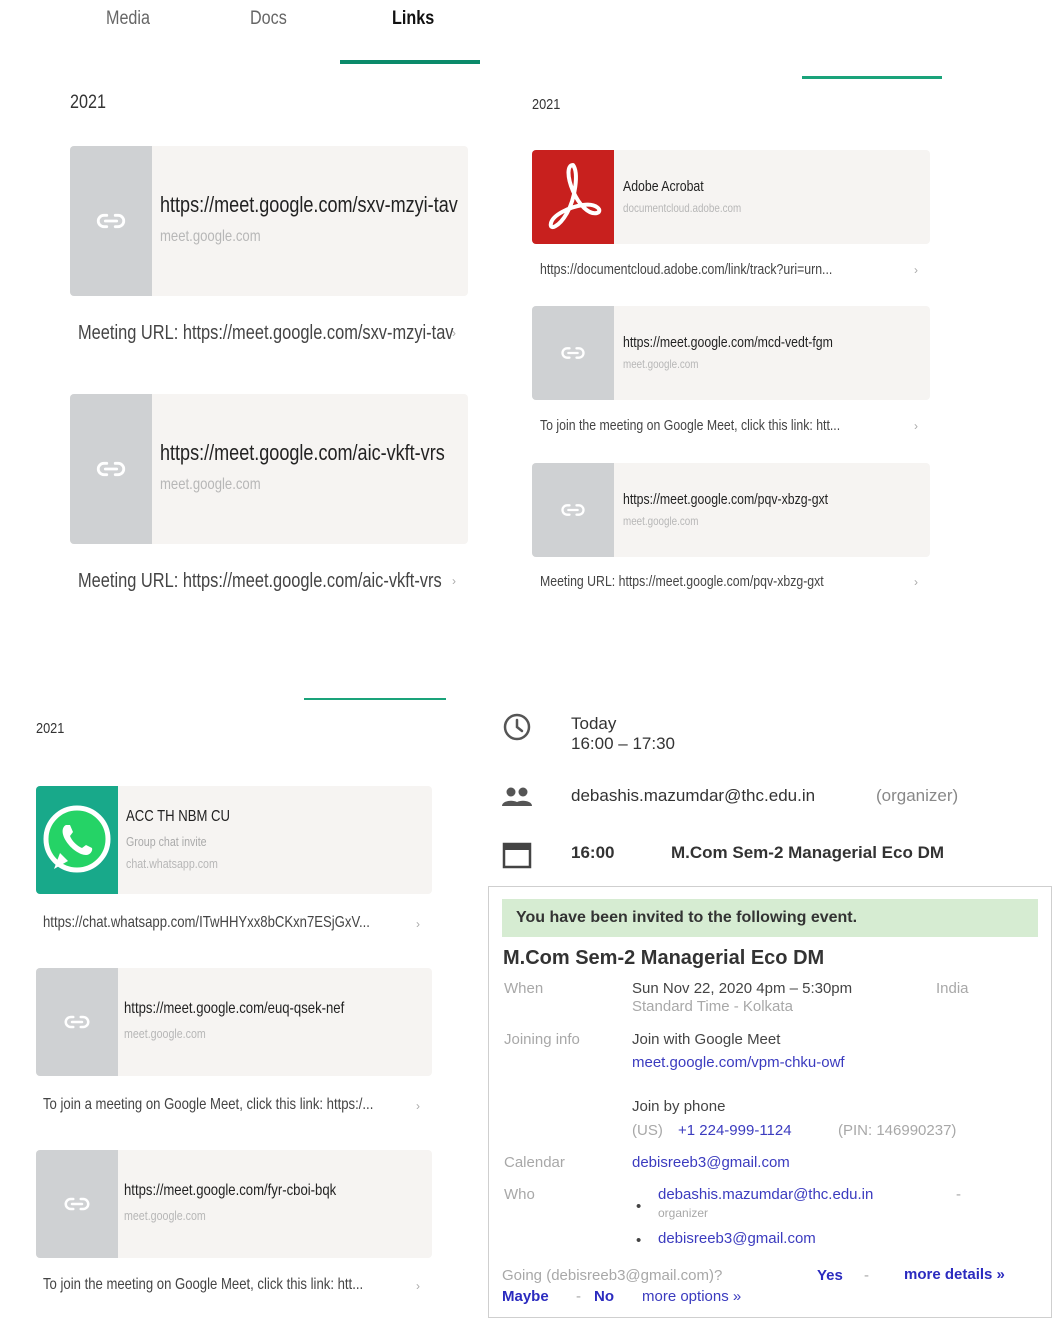 The image size is (1053, 1320). What do you see at coordinates (309, 204) in the screenshot?
I see `link-title: https://meet.google.com/sxv-mzyi-tav` at bounding box center [309, 204].